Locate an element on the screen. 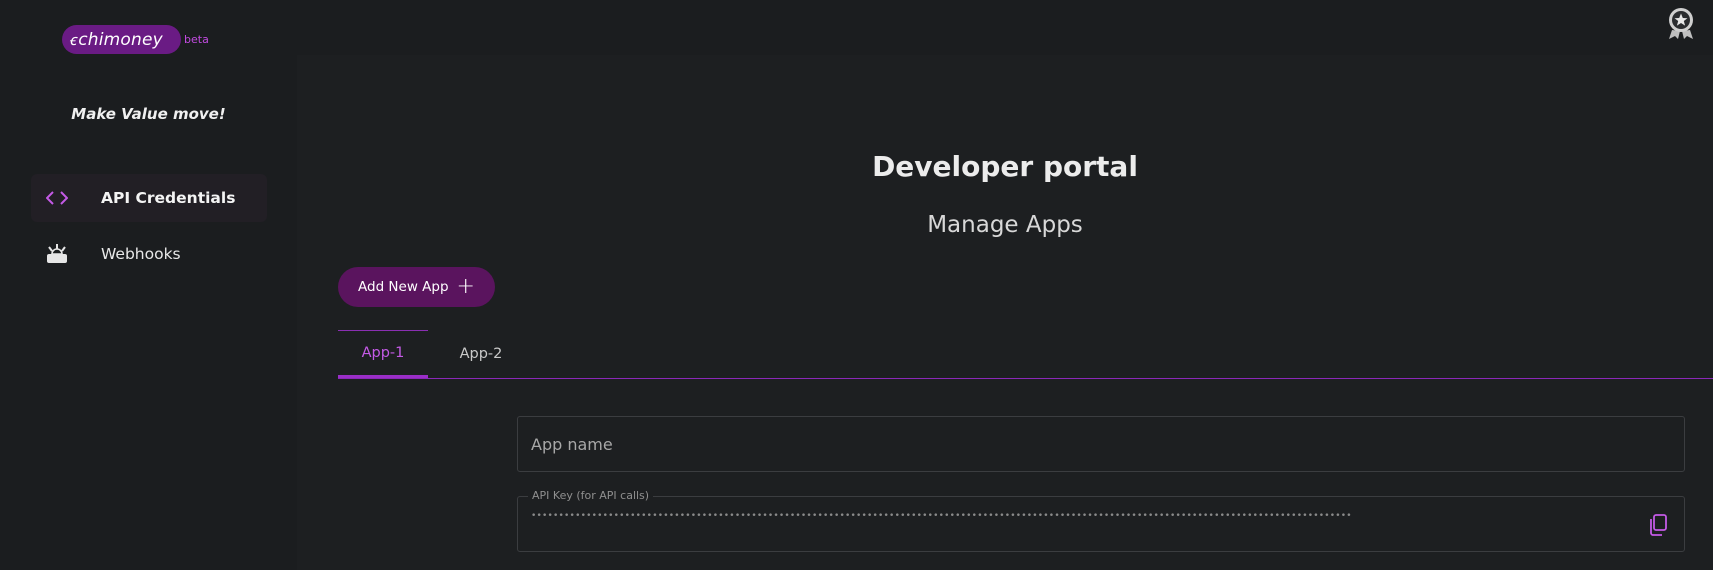  tabs-divider is located at coordinates (1025, 378).